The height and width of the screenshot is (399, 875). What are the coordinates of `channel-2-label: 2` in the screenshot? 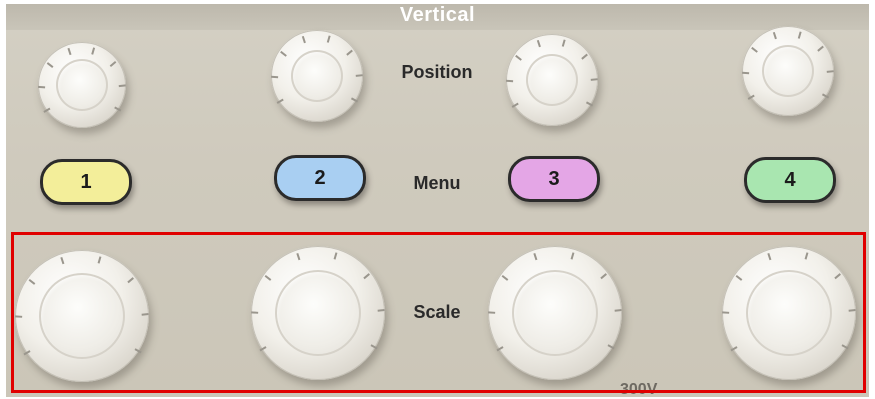 It's located at (320, 177).